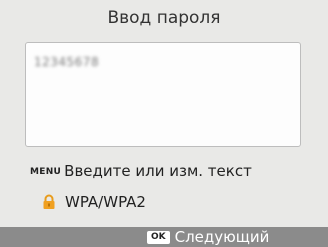  Describe the element at coordinates (222, 237) in the screenshot. I see `next-label: Следующий` at that location.